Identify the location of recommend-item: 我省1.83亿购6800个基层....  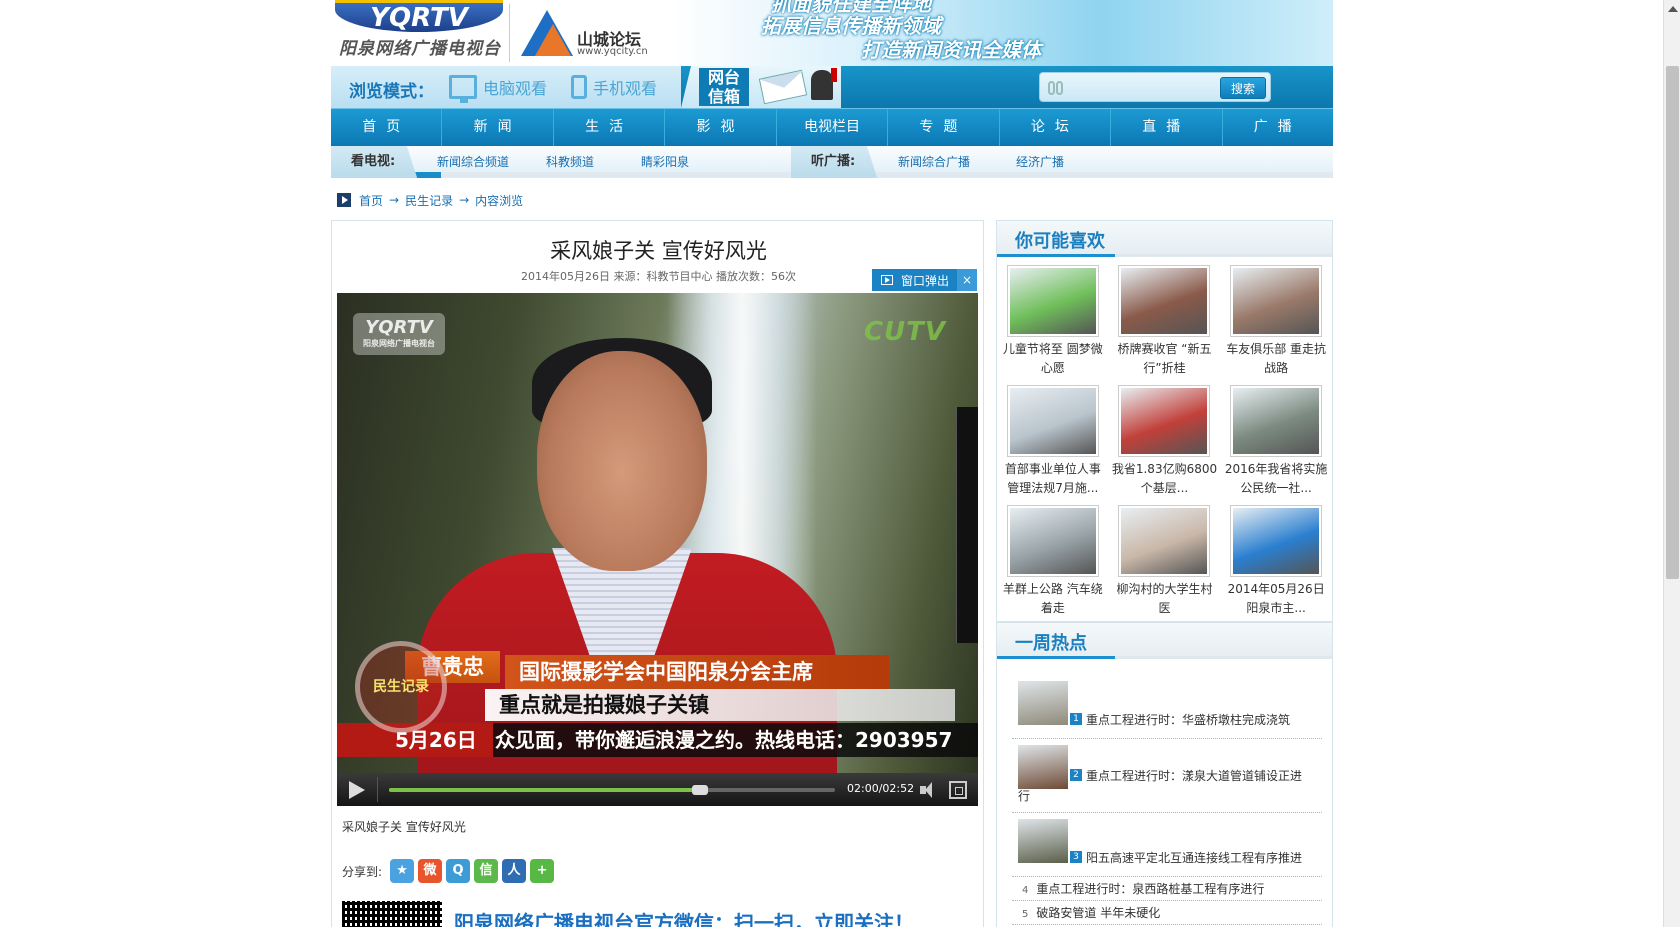
(1165, 441).